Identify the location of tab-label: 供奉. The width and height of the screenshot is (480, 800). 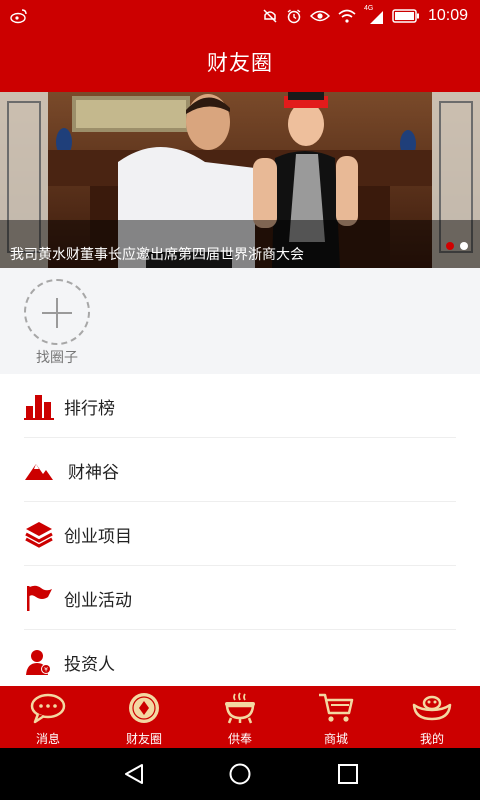
(239, 739).